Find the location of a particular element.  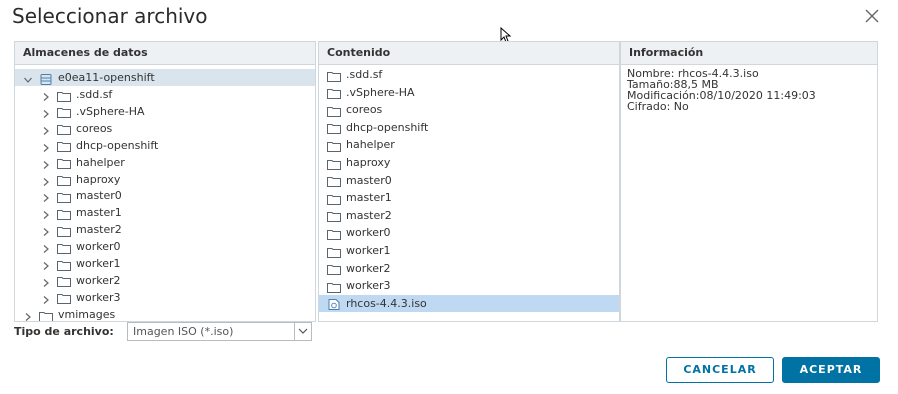

tree-item-folder: worker2 is located at coordinates (81, 280).